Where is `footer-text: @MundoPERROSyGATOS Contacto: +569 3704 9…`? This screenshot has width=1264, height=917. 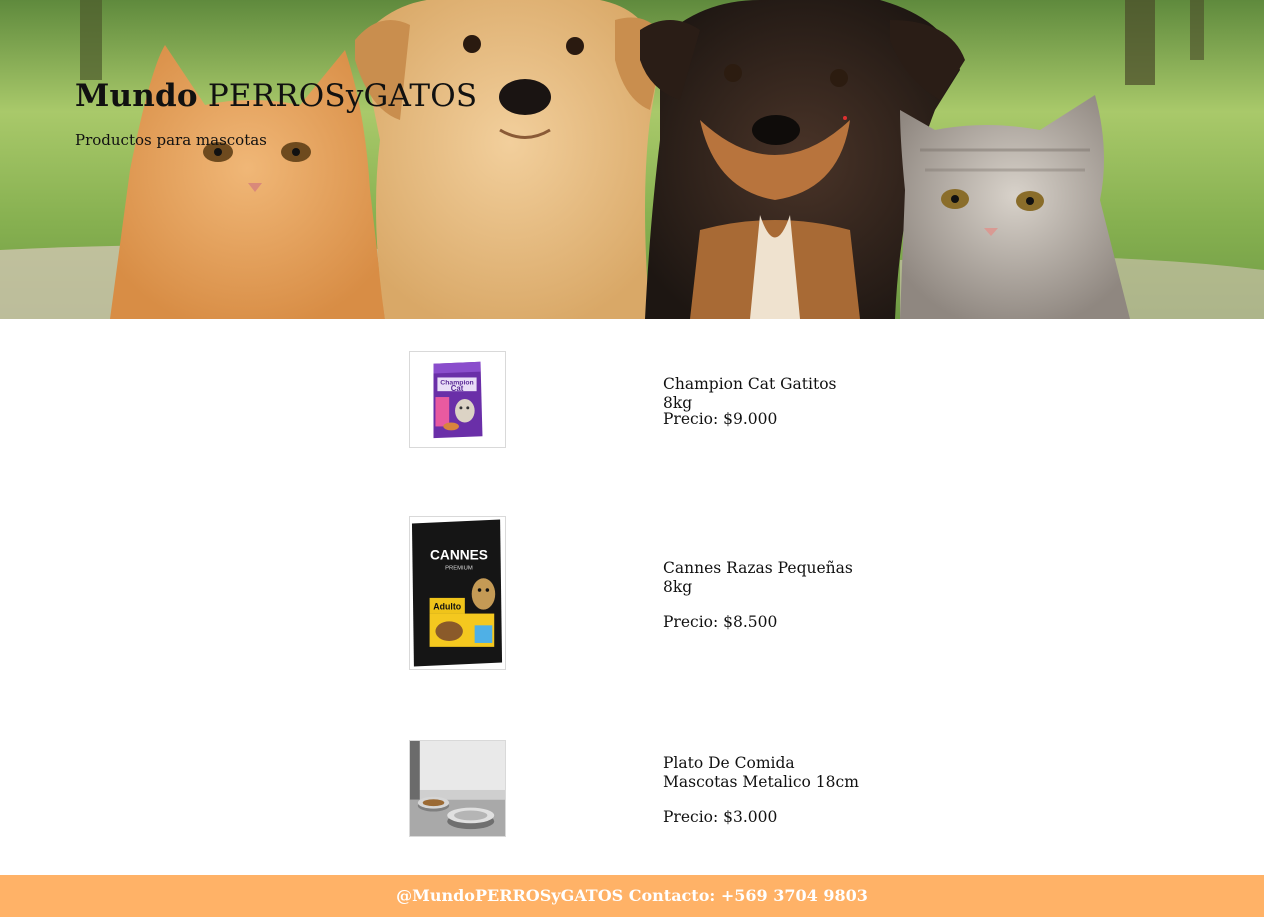
footer-text: @MundoPERROSyGATOS Contacto: +569 3704 9… is located at coordinates (632, 895).